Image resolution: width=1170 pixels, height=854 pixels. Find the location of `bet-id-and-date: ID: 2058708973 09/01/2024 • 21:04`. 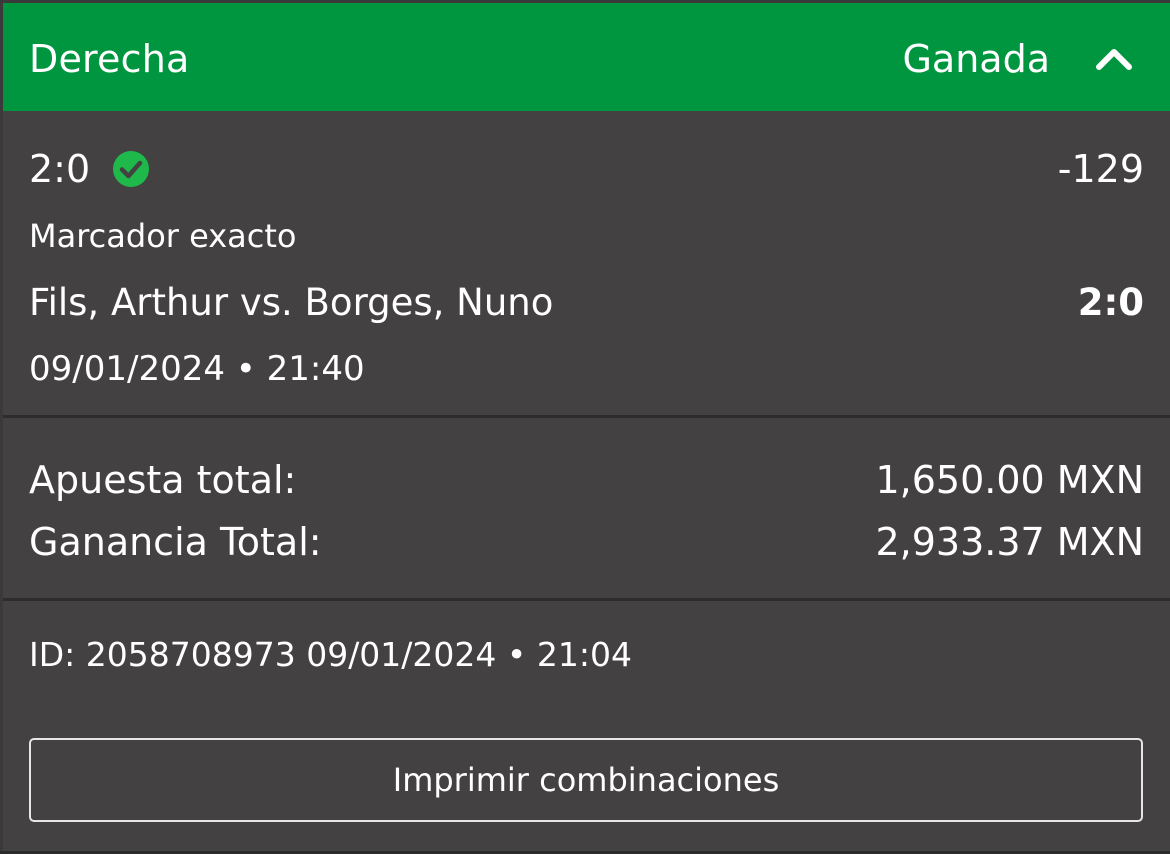

bet-id-and-date: ID: 2058708973 09/01/2024 • 21:04 is located at coordinates (330, 654).